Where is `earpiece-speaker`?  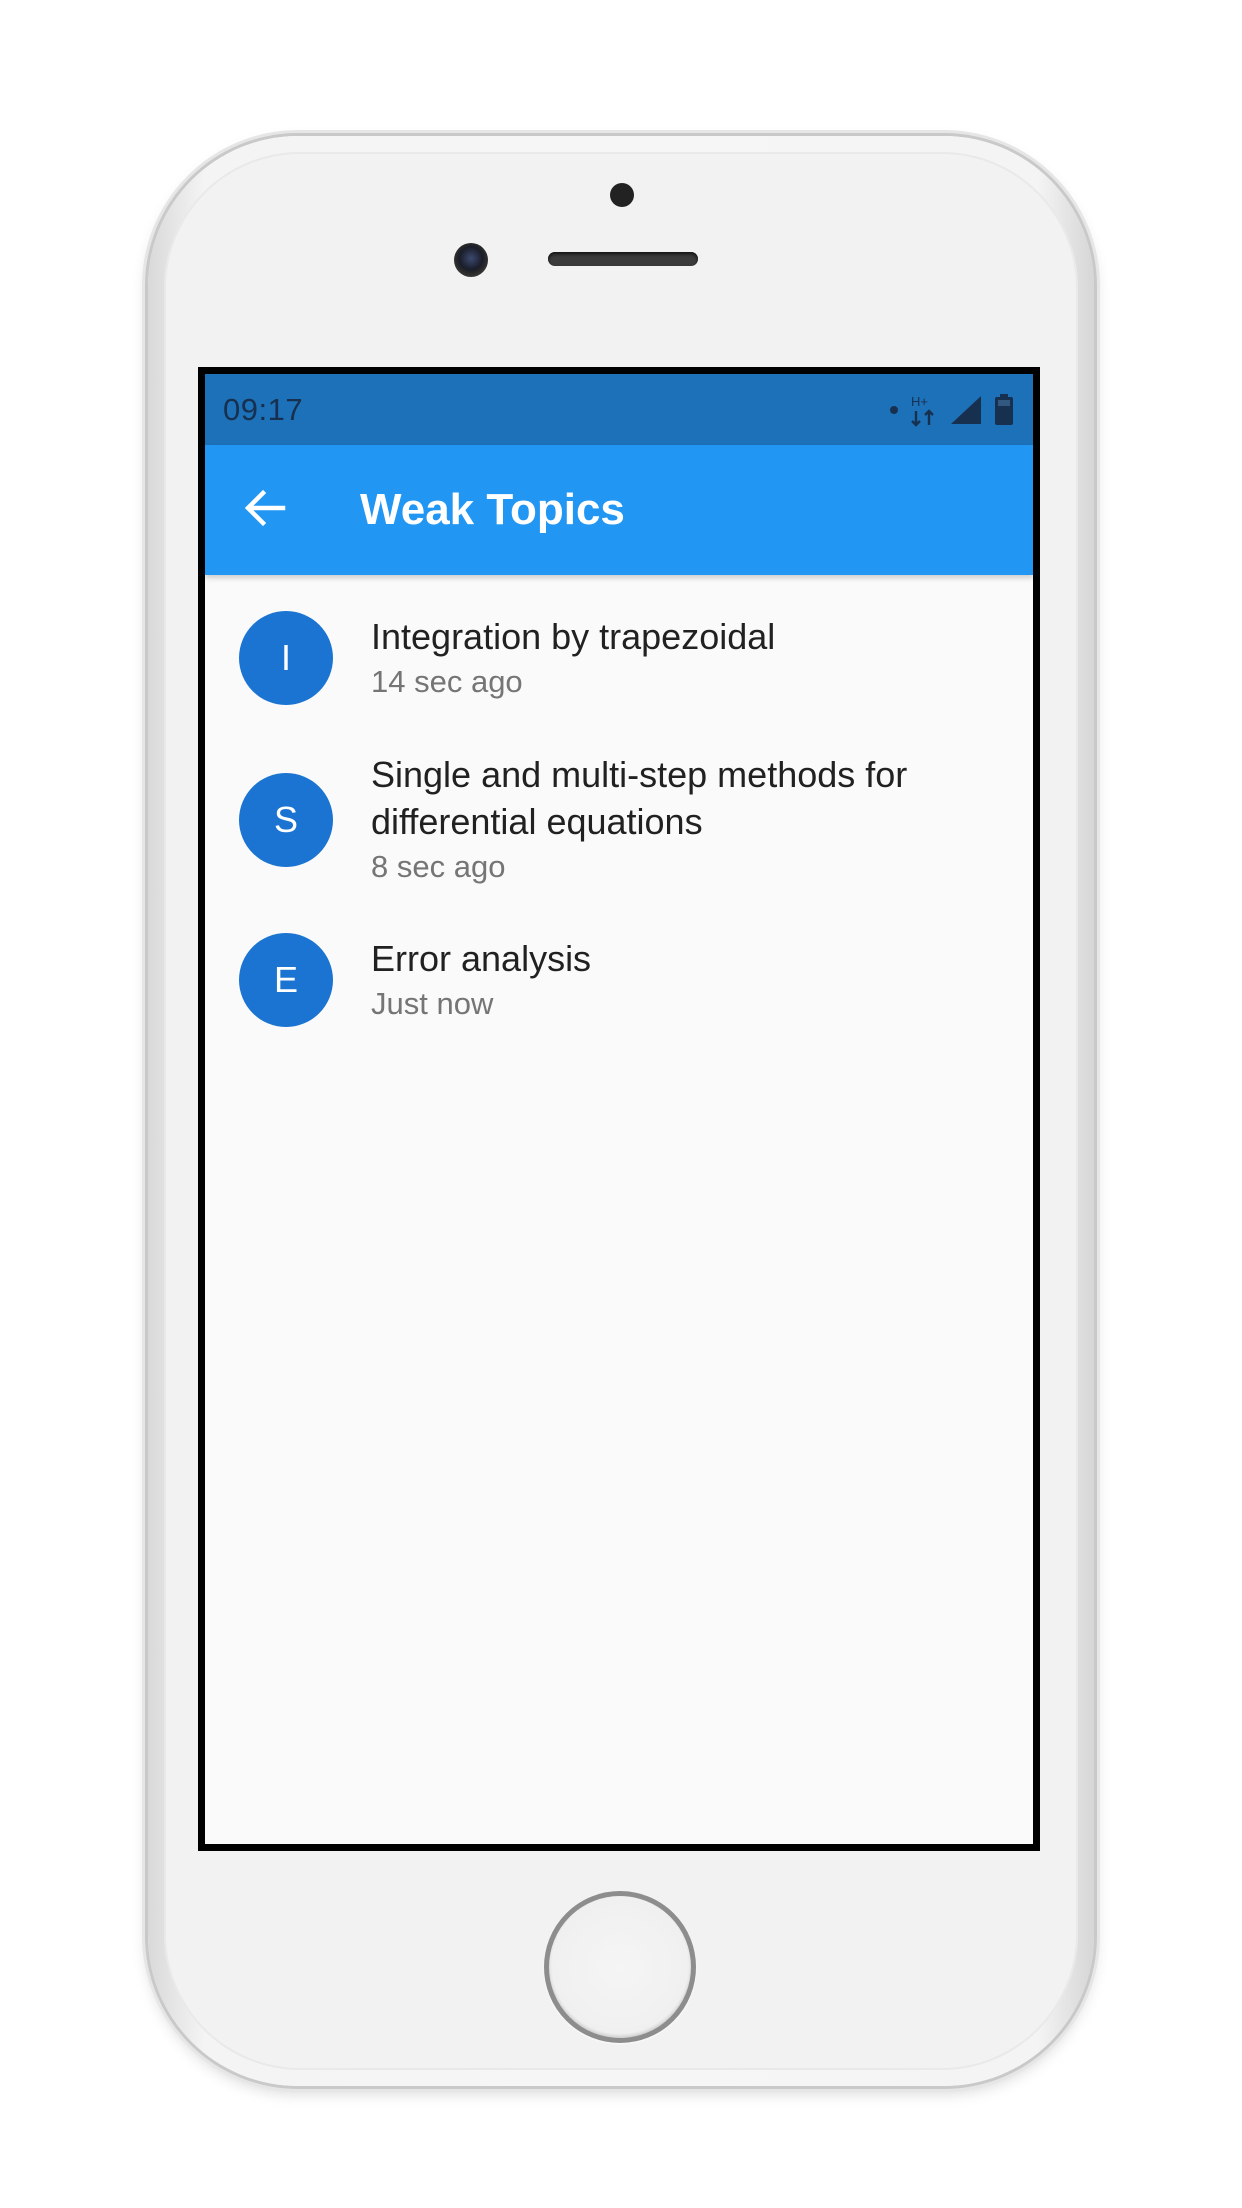 earpiece-speaker is located at coordinates (623, 259).